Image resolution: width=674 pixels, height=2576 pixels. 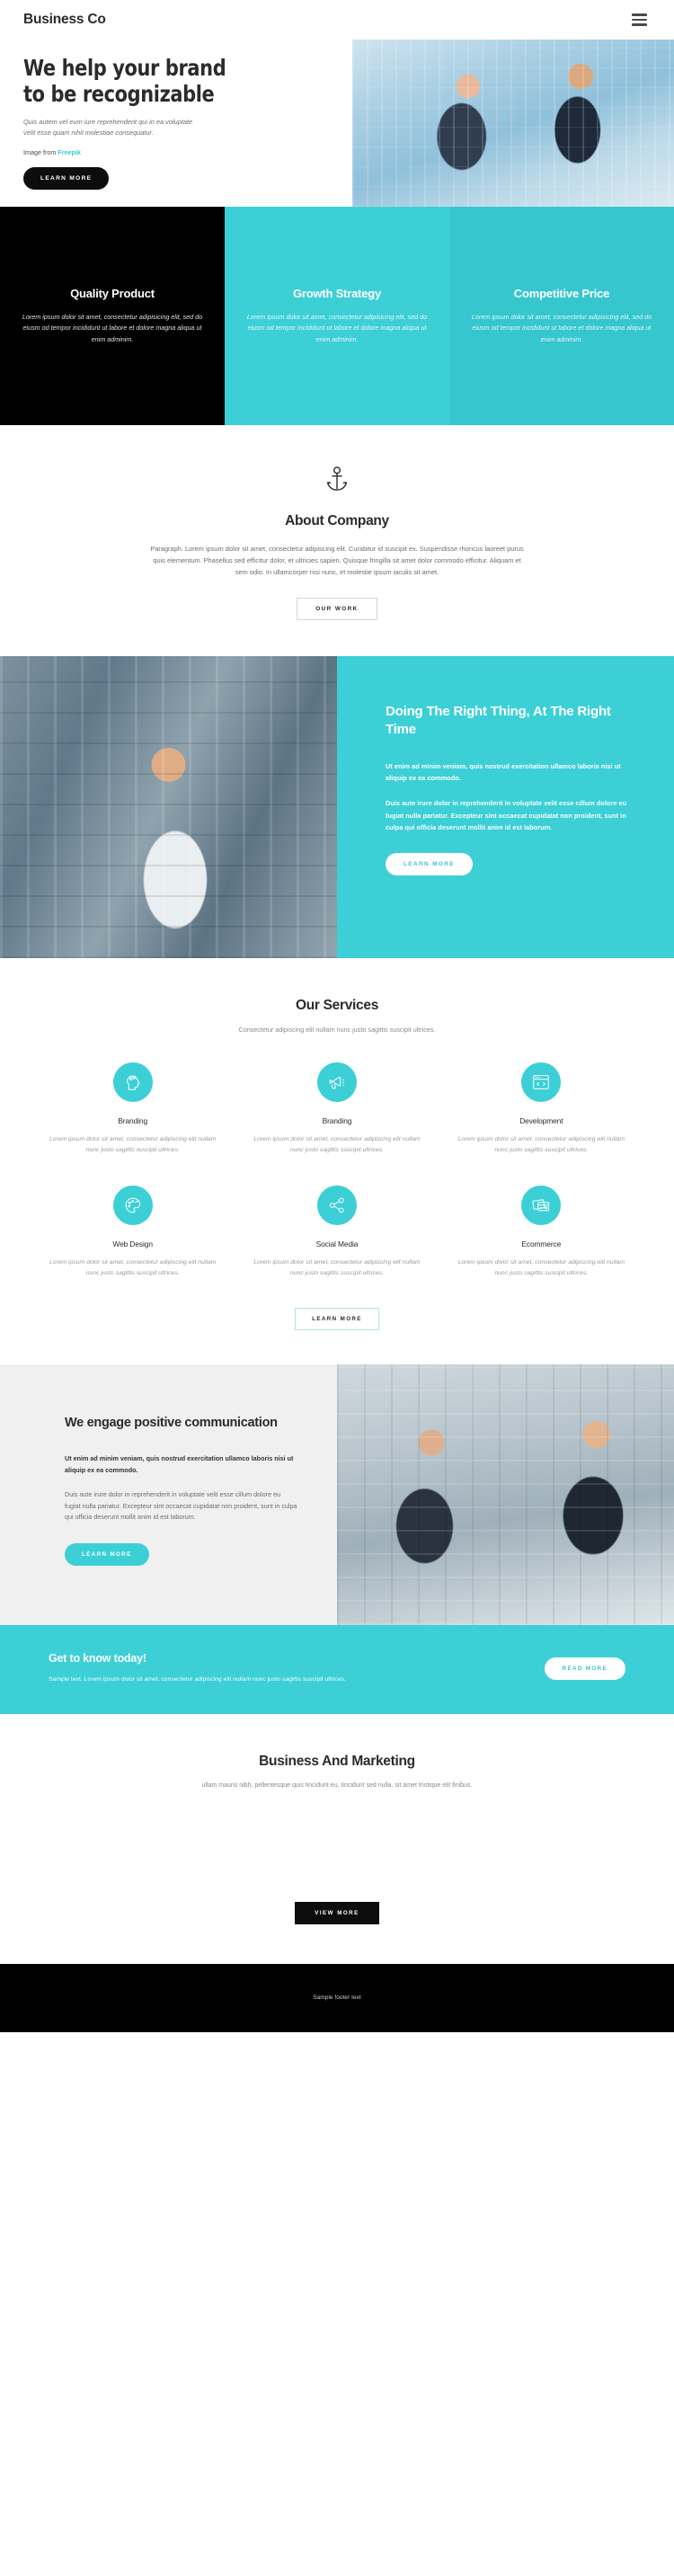 What do you see at coordinates (337, 1912) in the screenshot?
I see `view-more-button: VIEW MORE` at bounding box center [337, 1912].